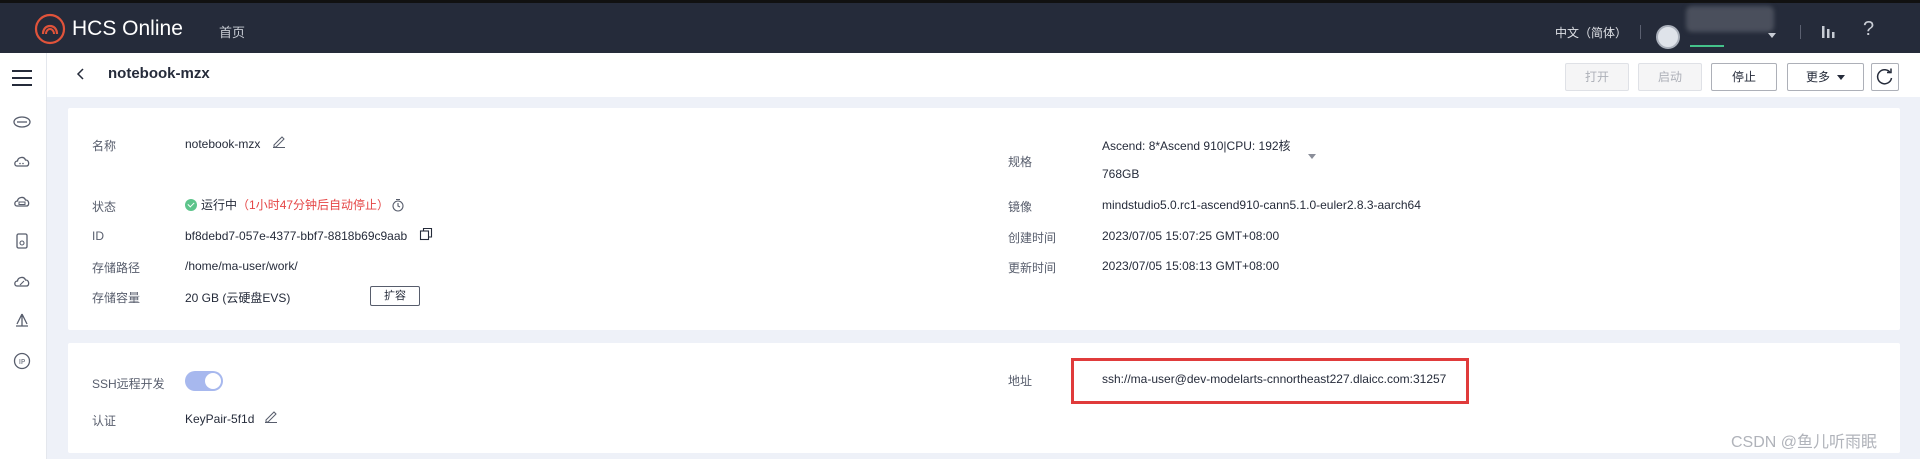 The image size is (1920, 459). I want to click on more-button: 更多, so click(1825, 77).